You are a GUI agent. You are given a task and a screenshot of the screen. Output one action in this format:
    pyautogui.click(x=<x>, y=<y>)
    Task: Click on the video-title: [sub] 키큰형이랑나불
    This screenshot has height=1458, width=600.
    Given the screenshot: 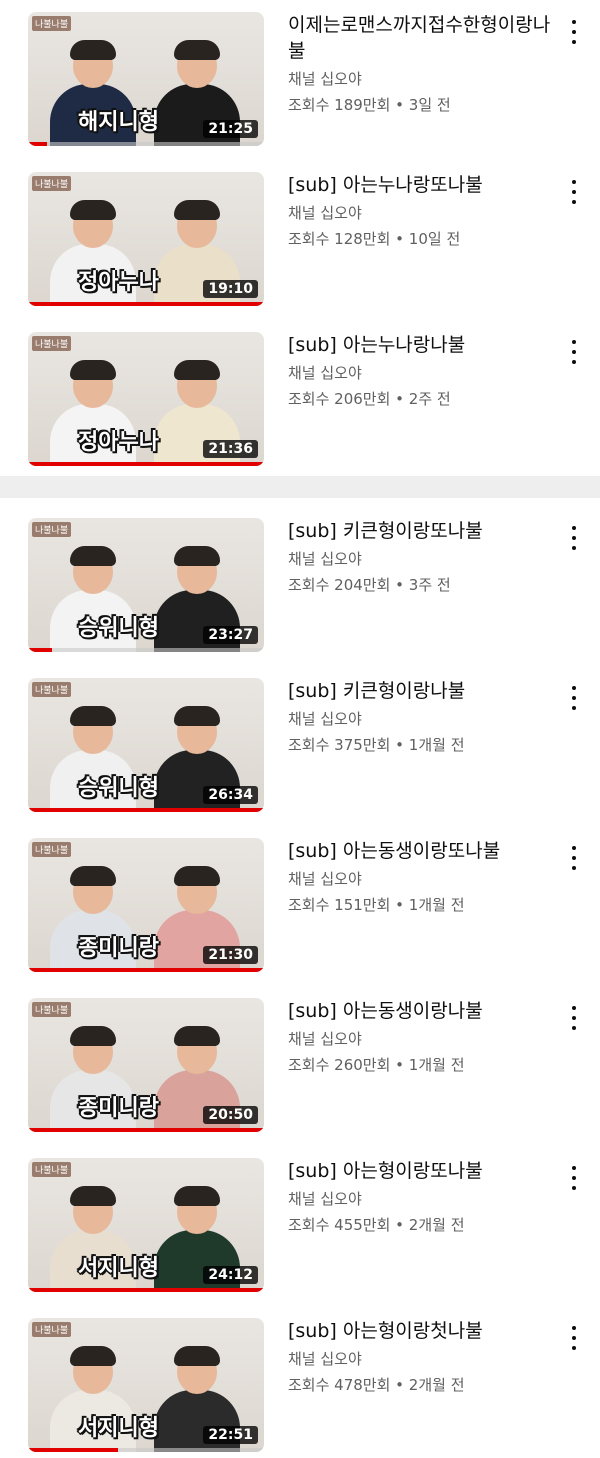 What is the action you would take?
    pyautogui.click(x=423, y=691)
    